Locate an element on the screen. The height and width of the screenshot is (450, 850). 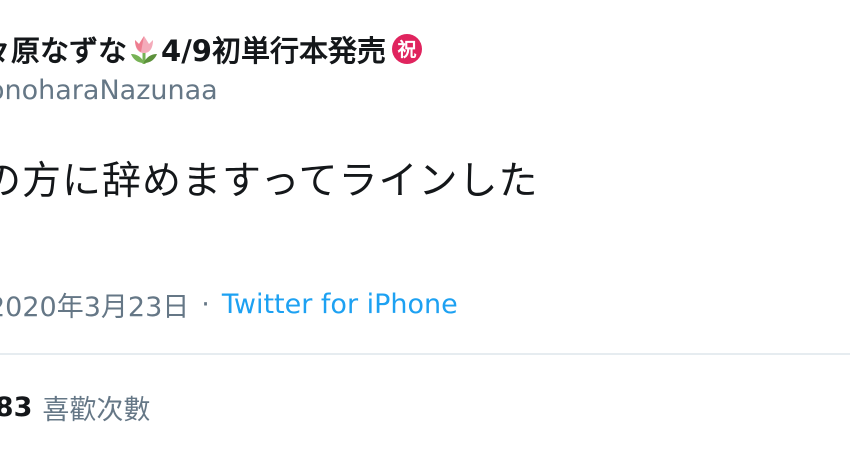
likes-count: 283 is located at coordinates (16, 407).